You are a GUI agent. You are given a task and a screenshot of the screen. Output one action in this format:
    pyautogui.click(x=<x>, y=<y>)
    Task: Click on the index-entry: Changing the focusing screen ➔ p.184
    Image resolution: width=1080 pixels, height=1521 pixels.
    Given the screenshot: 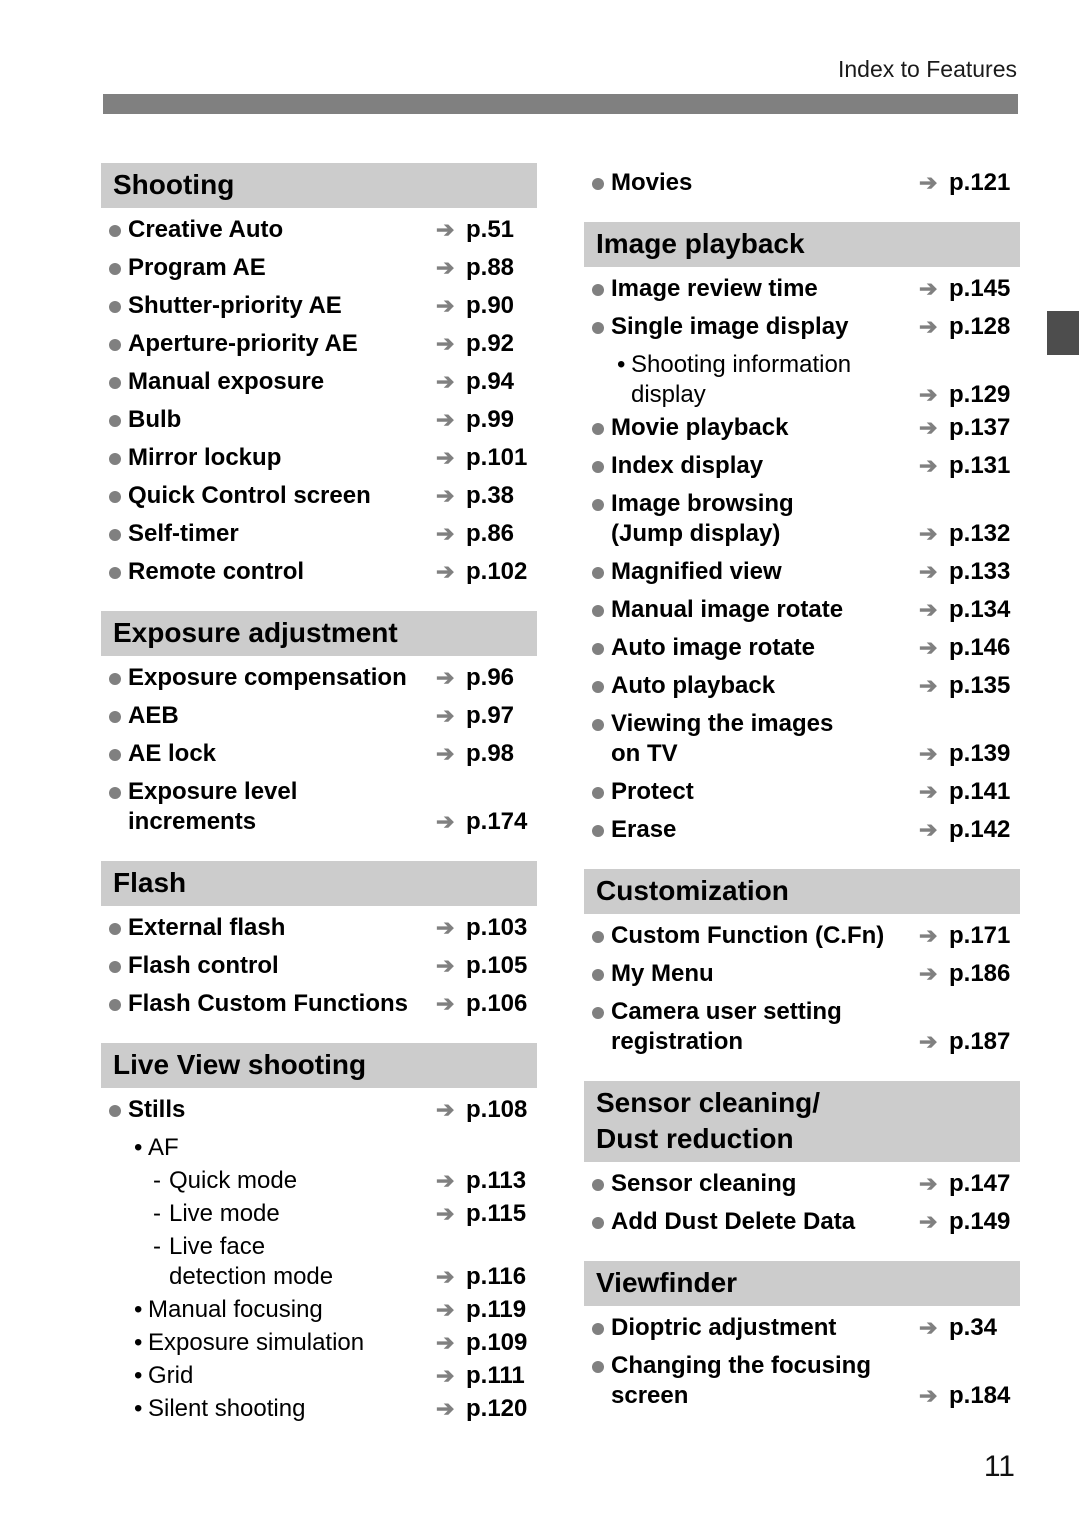 What is the action you would take?
    pyautogui.click(x=802, y=1381)
    